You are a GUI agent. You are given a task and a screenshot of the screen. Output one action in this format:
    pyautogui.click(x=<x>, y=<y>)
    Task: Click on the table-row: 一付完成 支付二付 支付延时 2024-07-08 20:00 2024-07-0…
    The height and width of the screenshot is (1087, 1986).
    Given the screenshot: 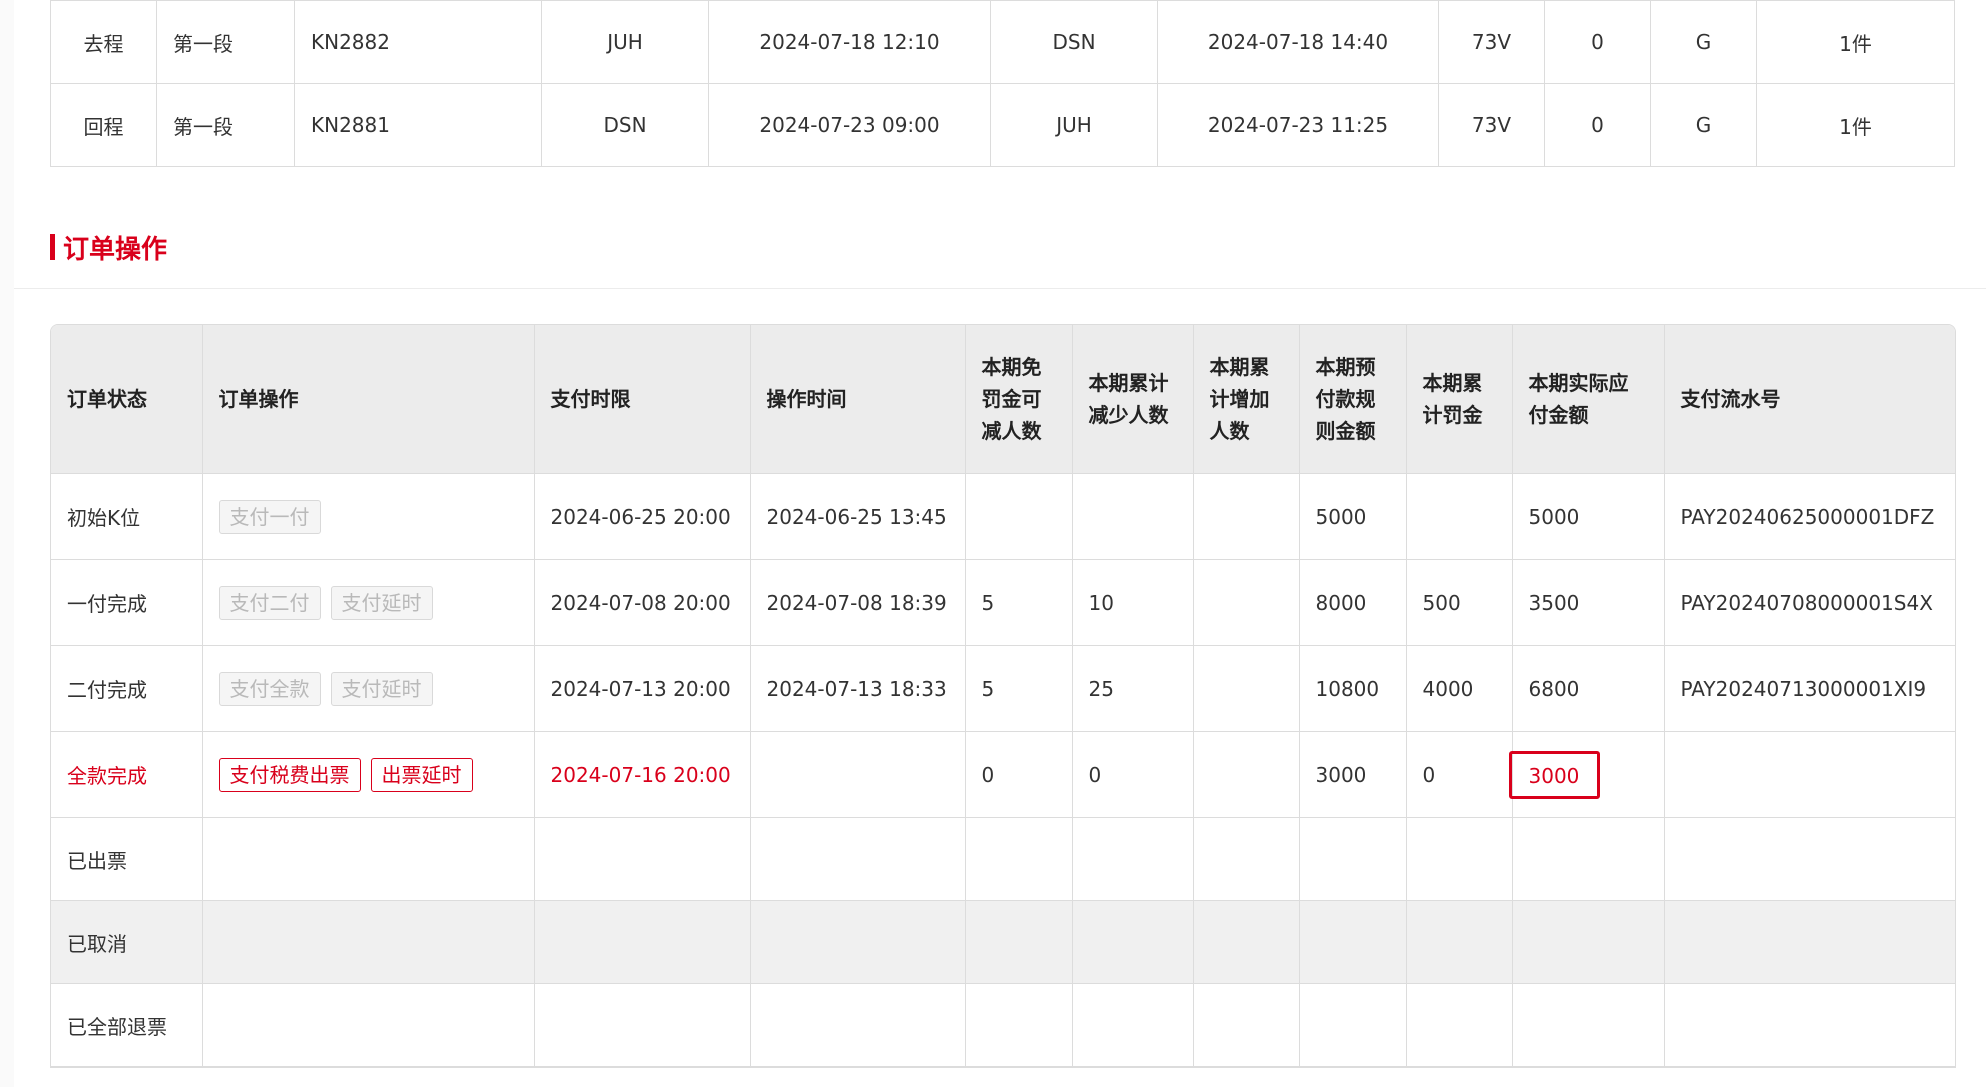 What is the action you would take?
    pyautogui.click(x=1003, y=602)
    